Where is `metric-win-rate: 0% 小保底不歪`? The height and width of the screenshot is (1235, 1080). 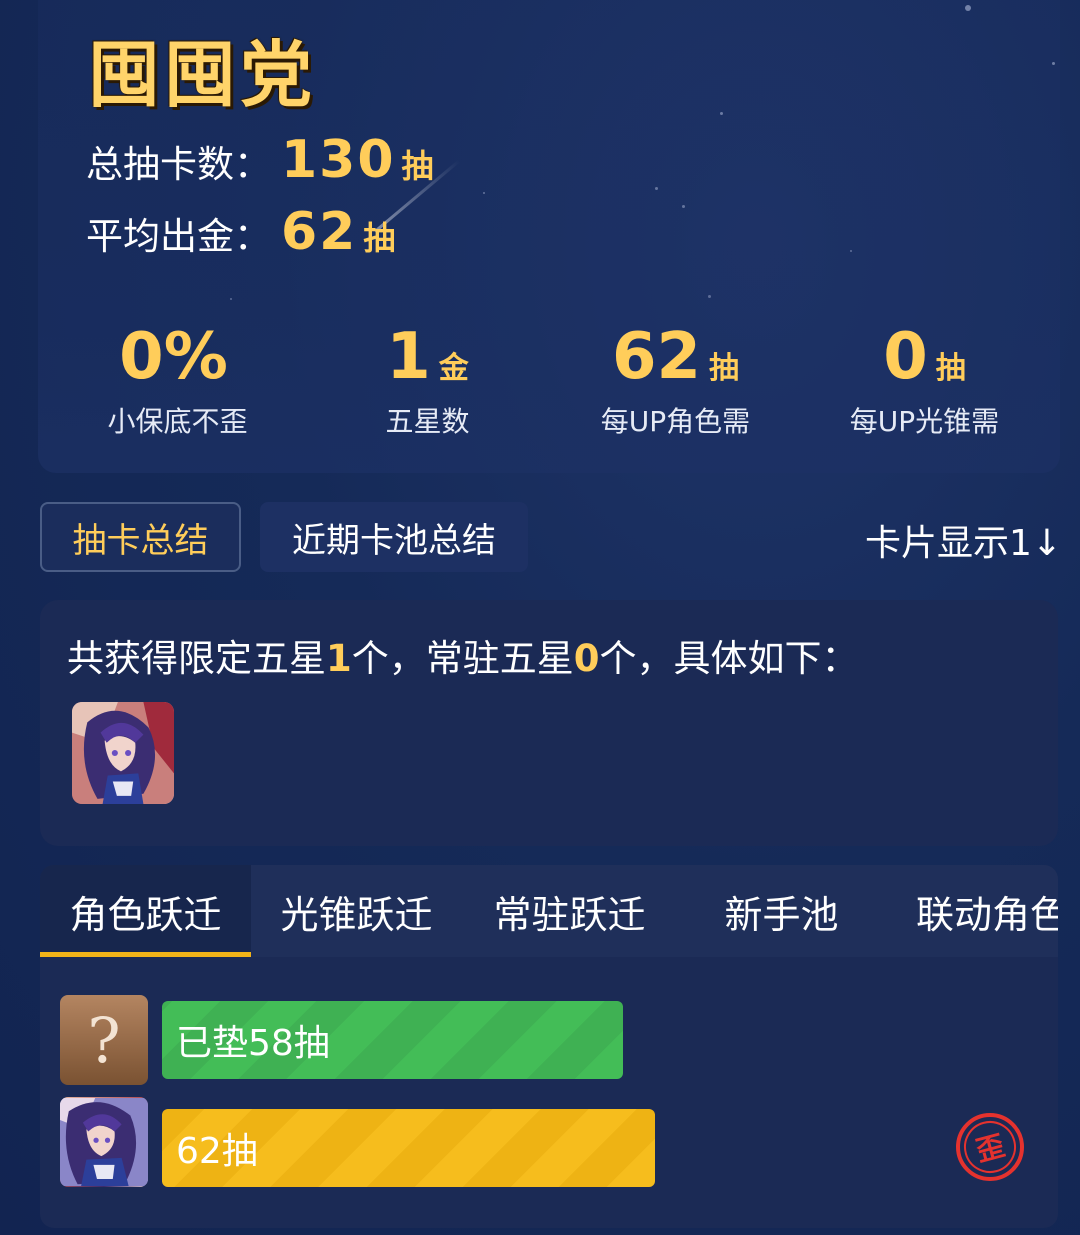 metric-win-rate: 0% 小保底不歪 is located at coordinates (177, 380).